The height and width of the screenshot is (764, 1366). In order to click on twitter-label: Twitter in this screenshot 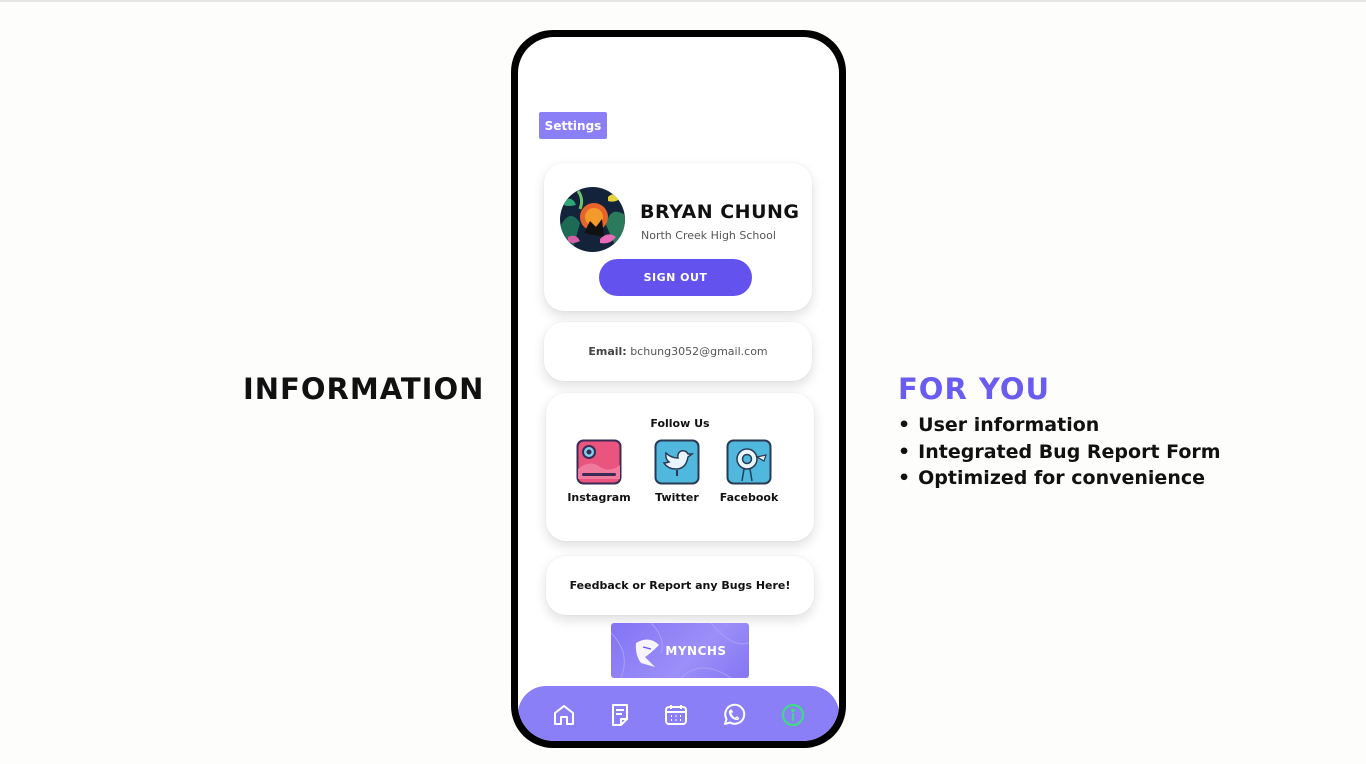, I will do `click(677, 497)`.